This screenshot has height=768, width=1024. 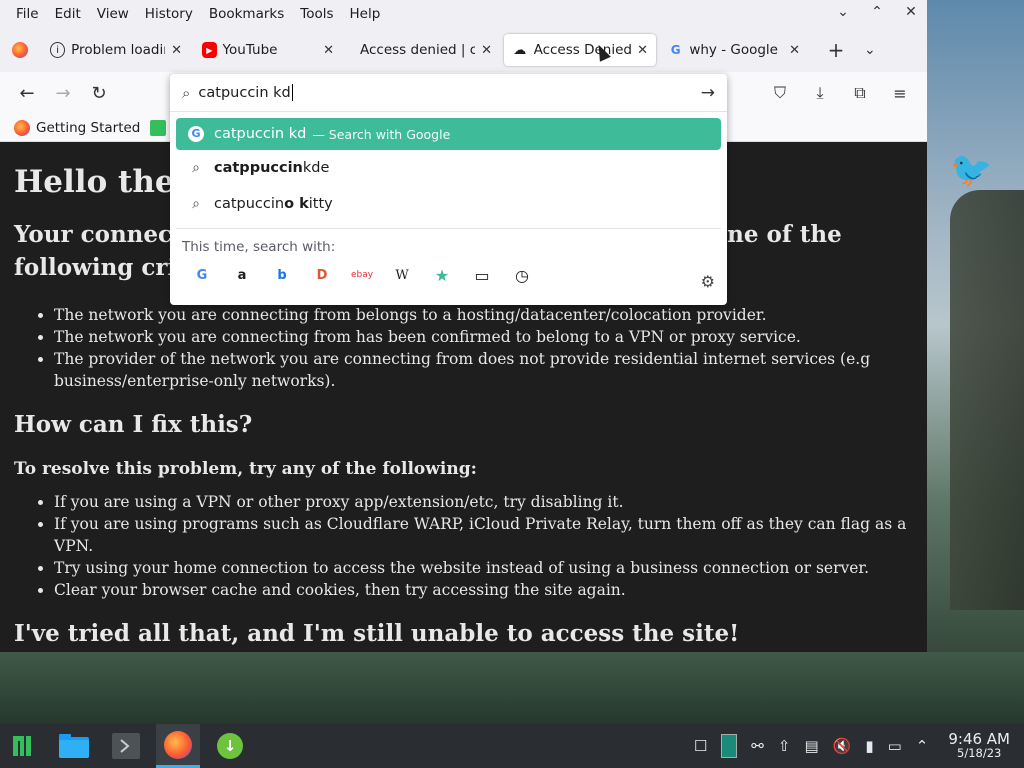 What do you see at coordinates (22, 746) in the screenshot?
I see `app-launcher-manjaro-icon` at bounding box center [22, 746].